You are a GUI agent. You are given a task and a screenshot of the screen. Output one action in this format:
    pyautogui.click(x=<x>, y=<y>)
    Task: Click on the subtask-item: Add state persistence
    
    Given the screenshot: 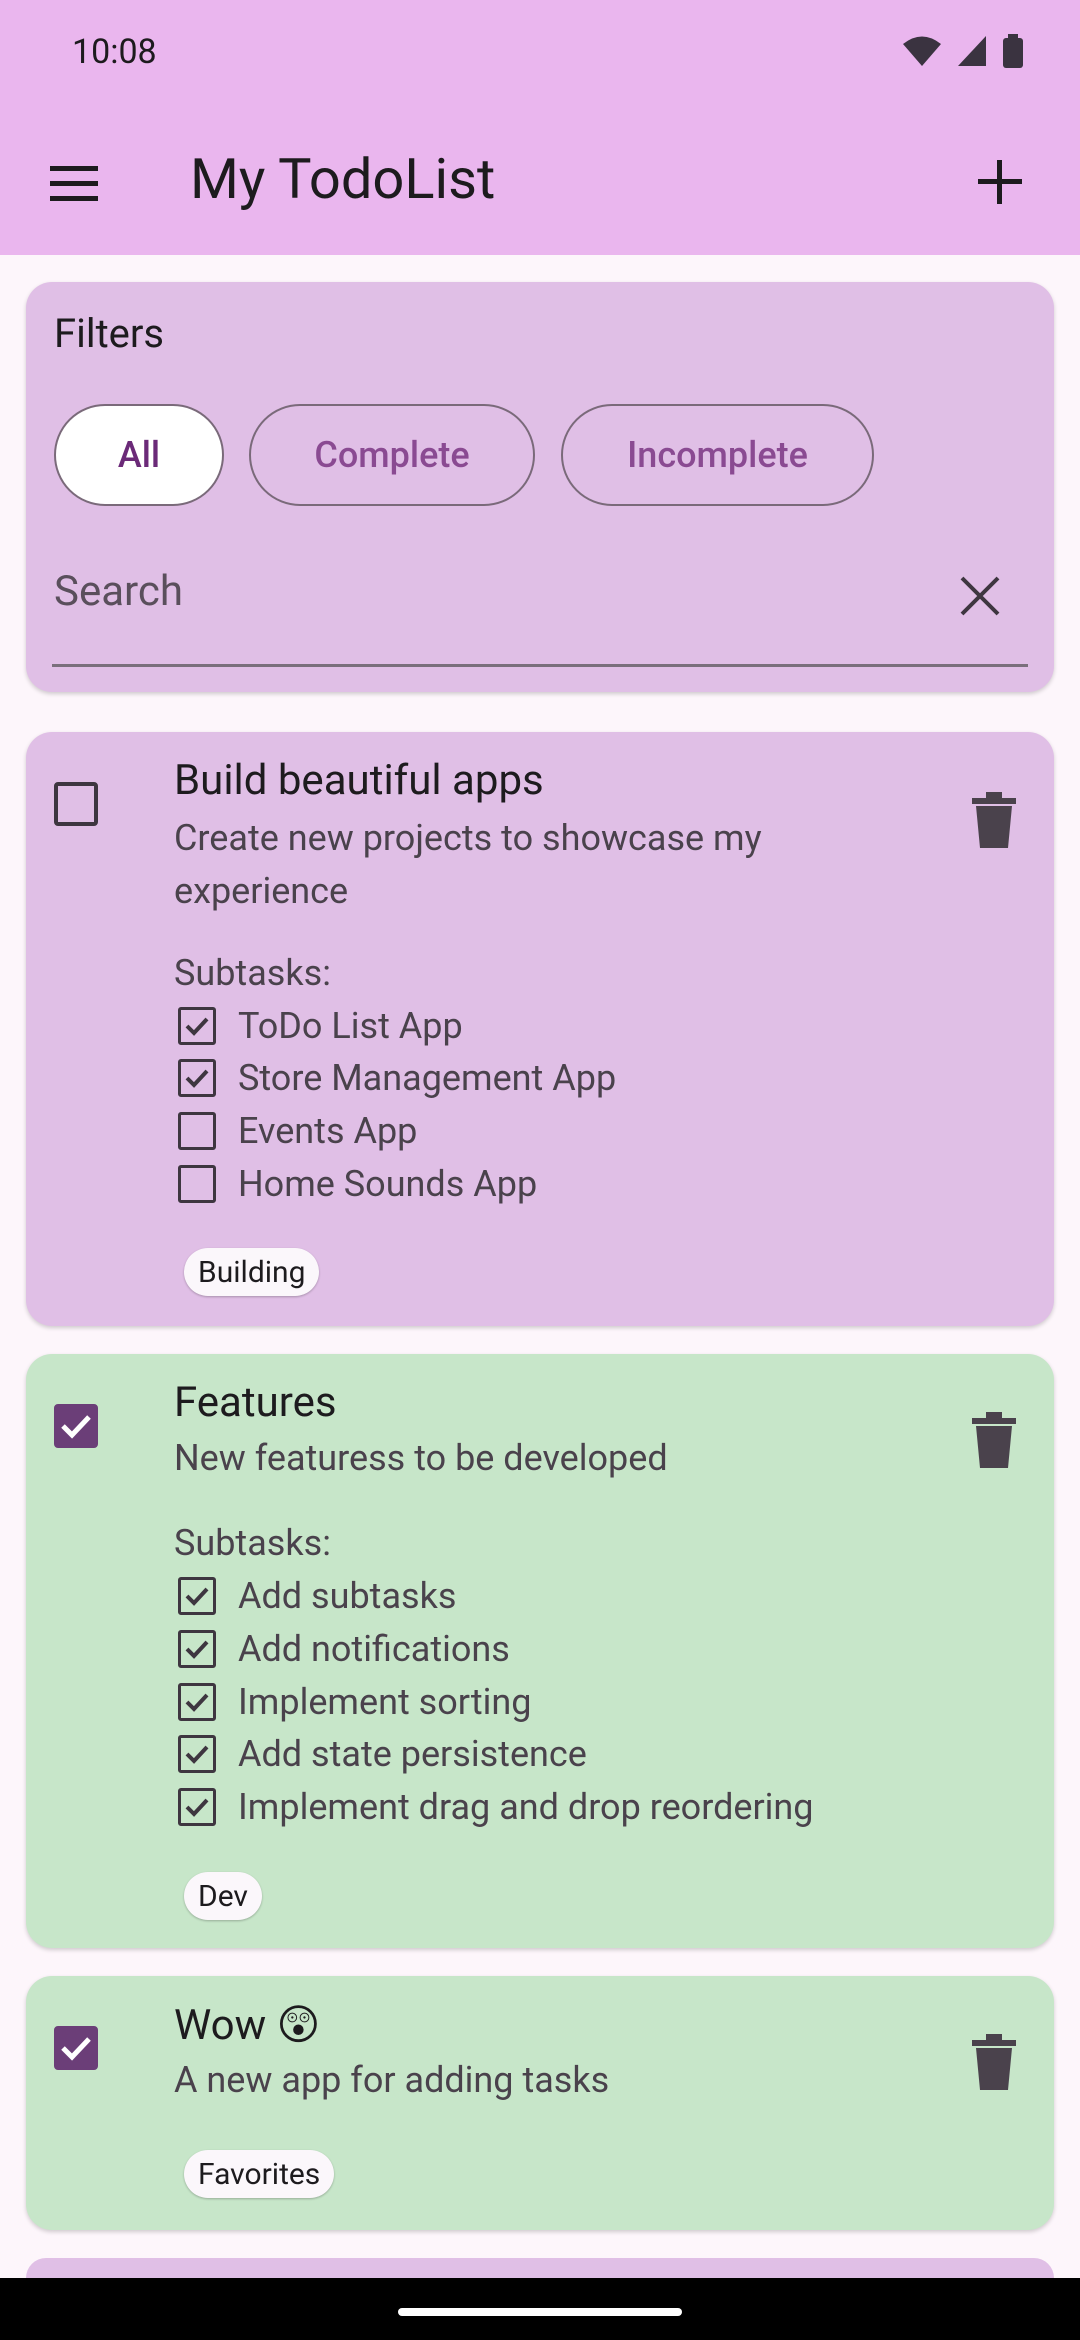 What is the action you would take?
    pyautogui.click(x=382, y=1754)
    